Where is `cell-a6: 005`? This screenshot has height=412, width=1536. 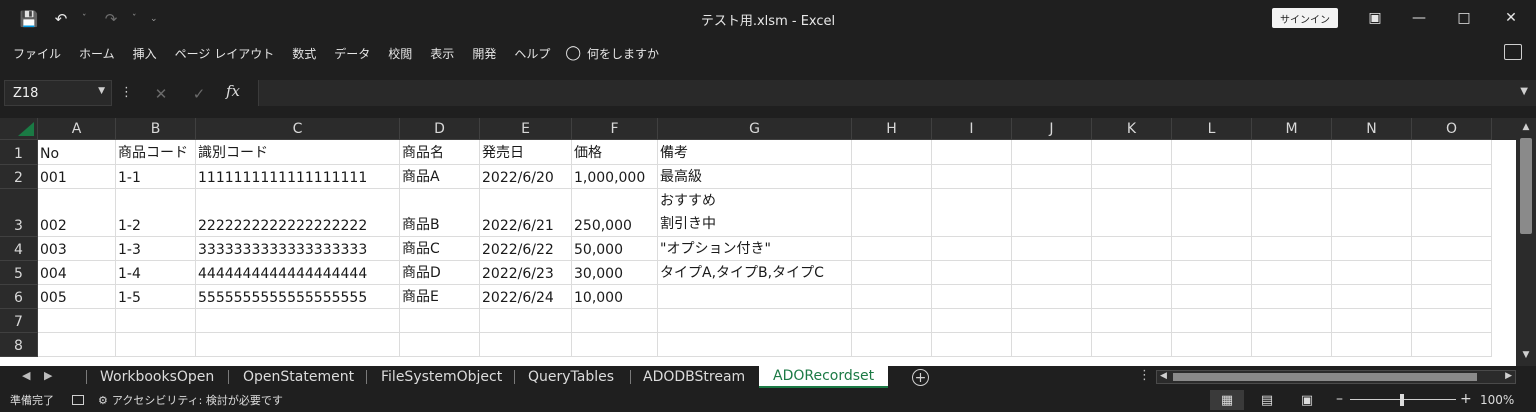 cell-a6: 005 is located at coordinates (77, 297).